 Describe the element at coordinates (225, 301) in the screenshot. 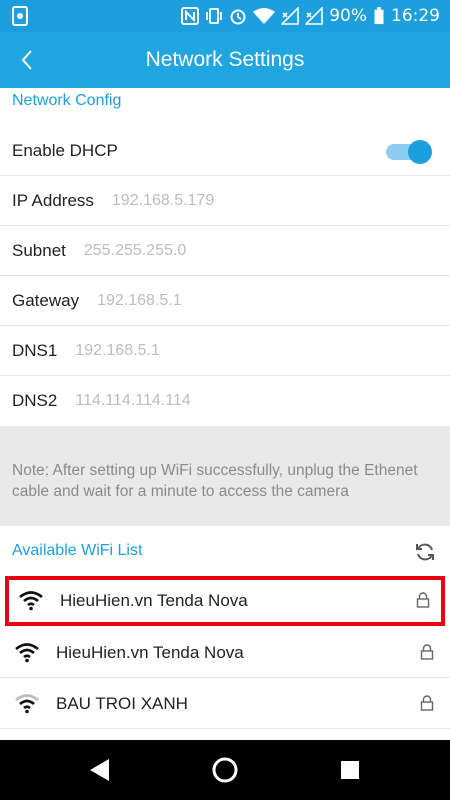

I see `gateway-row: Gateway 192.168.5.1` at that location.